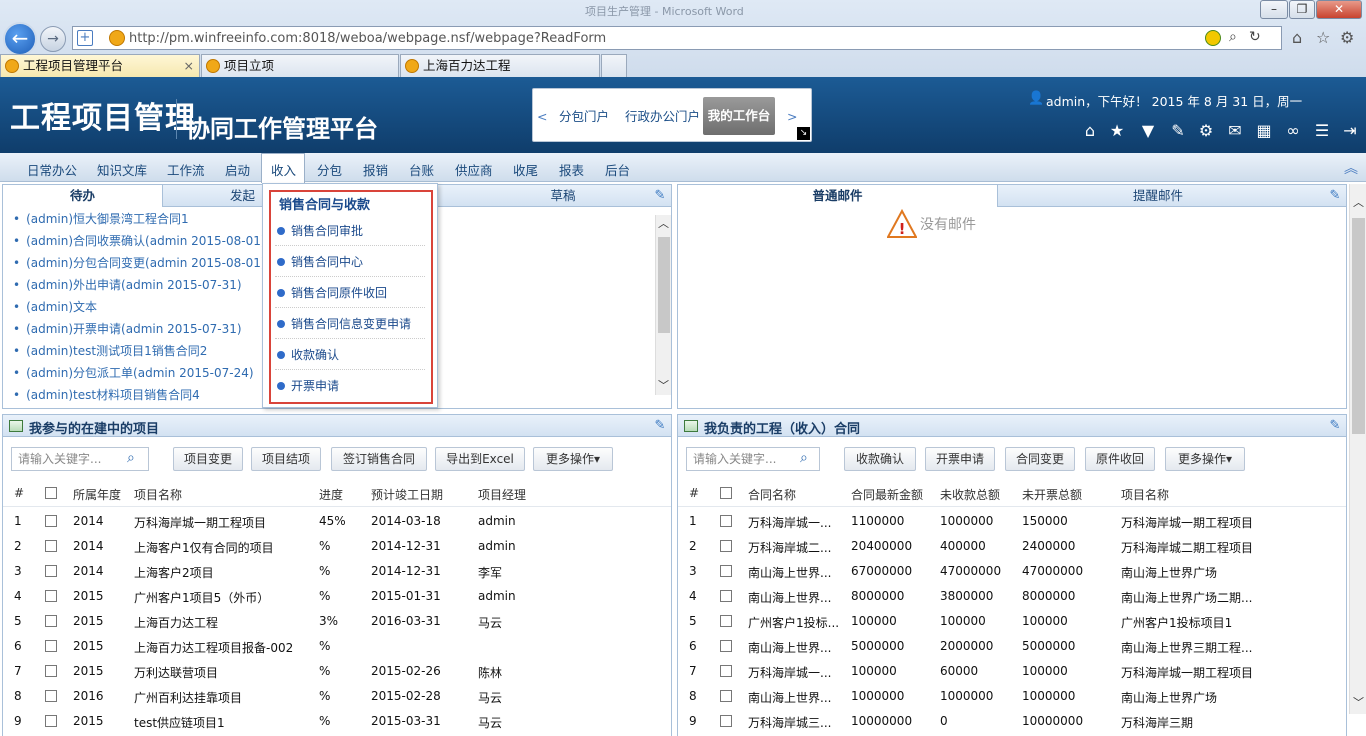 The height and width of the screenshot is (736, 1366). Describe the element at coordinates (663, 305) in the screenshot. I see `todo-scrollbar: ︿ ﹀` at that location.